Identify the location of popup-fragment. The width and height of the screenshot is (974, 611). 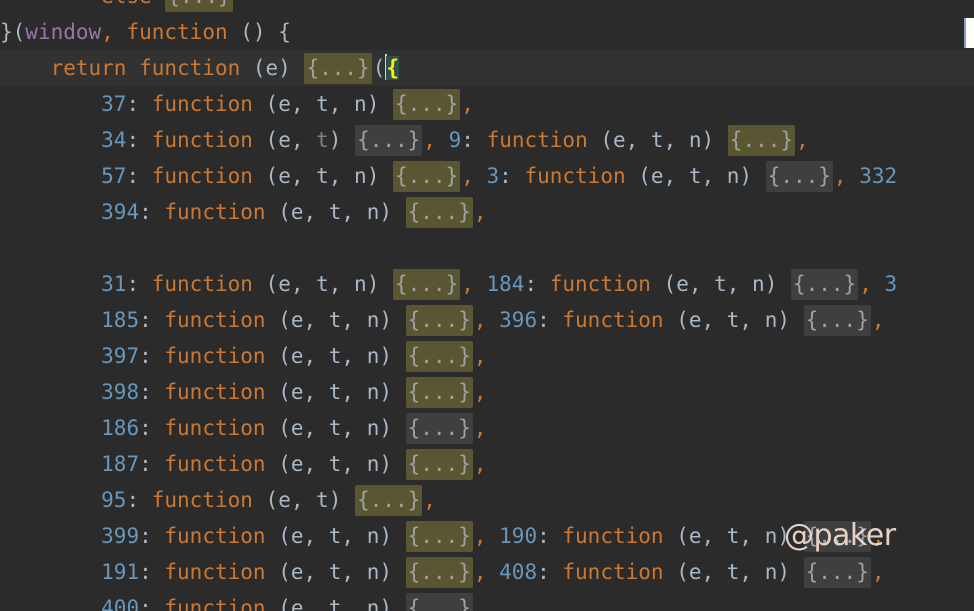
(969, 33).